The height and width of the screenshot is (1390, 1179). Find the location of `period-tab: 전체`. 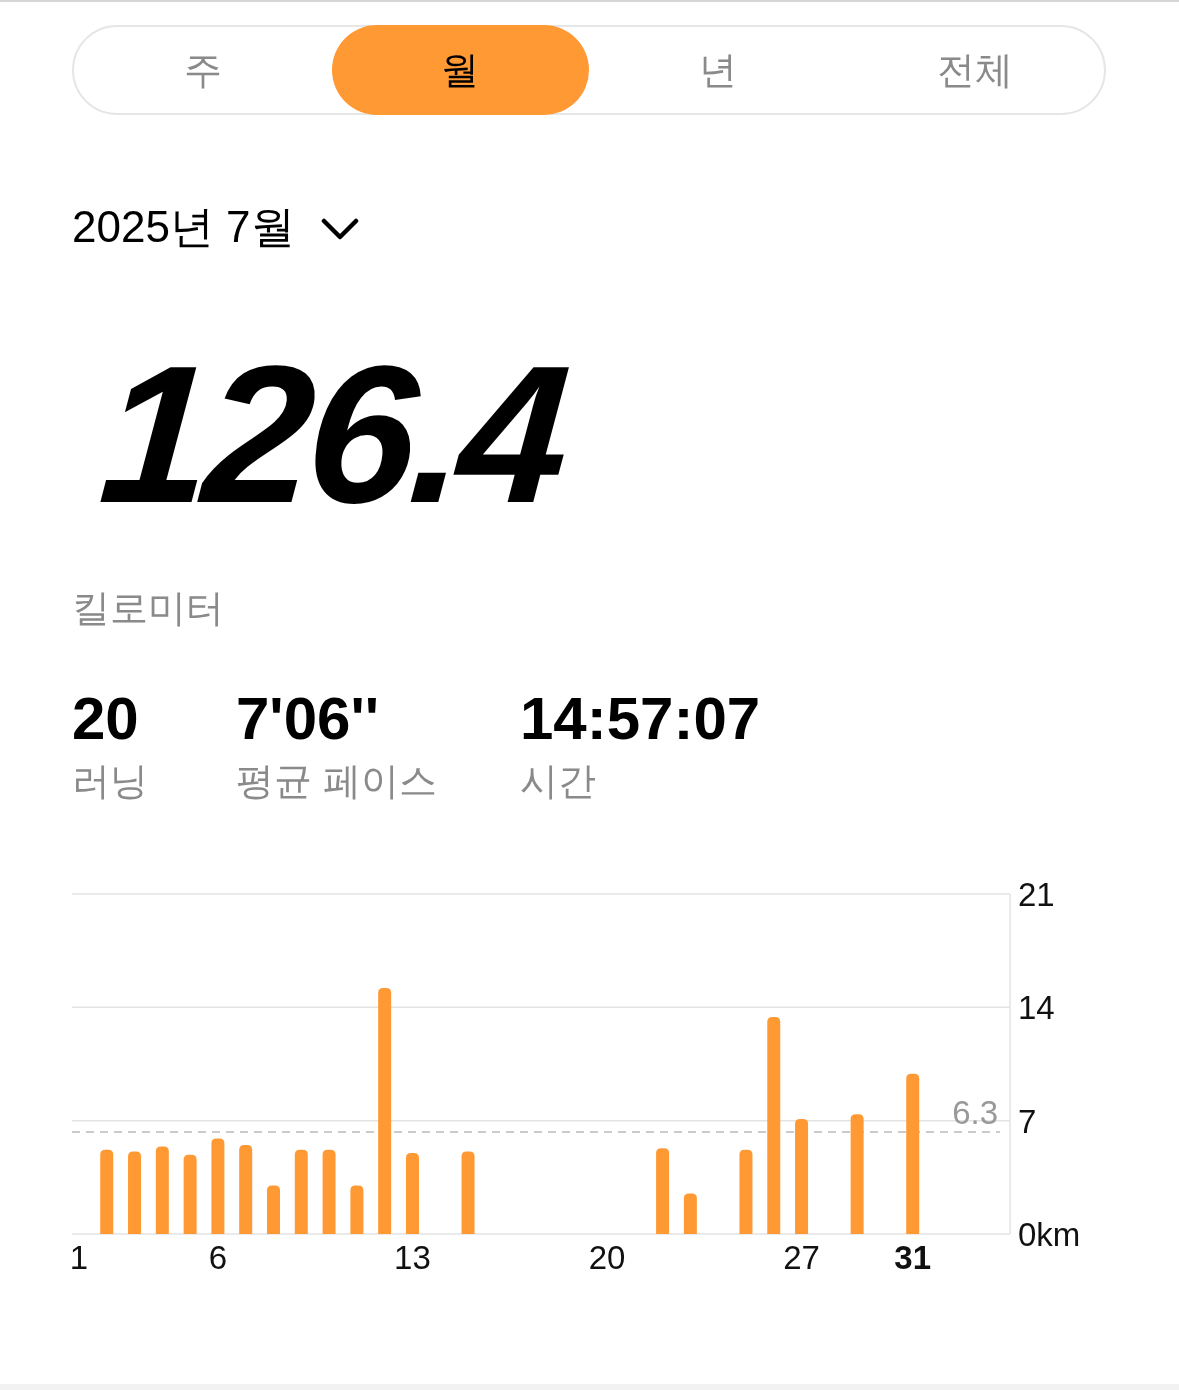

period-tab: 전체 is located at coordinates (975, 70).